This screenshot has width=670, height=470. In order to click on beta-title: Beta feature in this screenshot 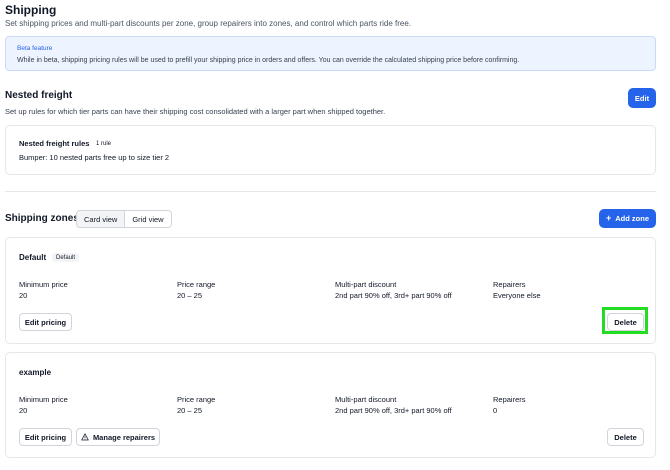, I will do `click(35, 48)`.